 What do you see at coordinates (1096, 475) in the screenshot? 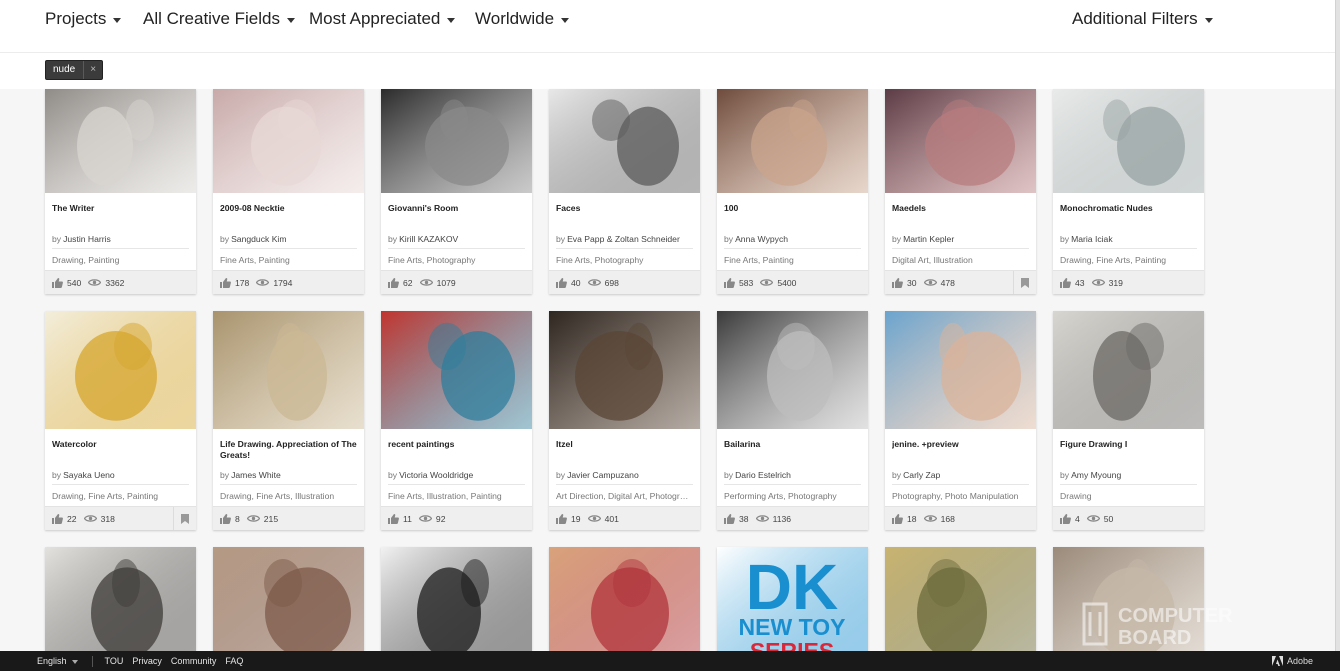
I see `owner-name-link: Amy Myoung` at bounding box center [1096, 475].